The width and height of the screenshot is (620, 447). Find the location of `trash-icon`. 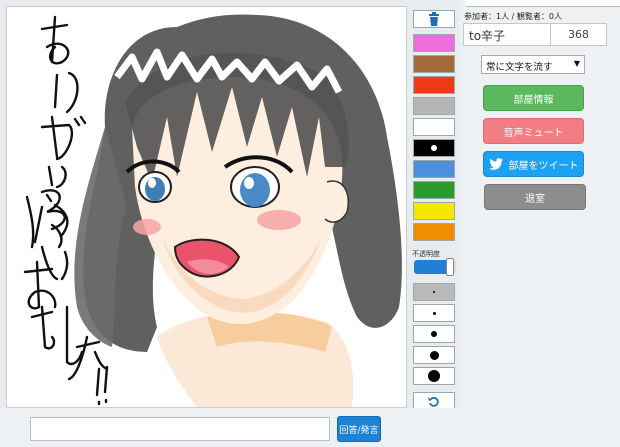

trash-icon is located at coordinates (434, 19).